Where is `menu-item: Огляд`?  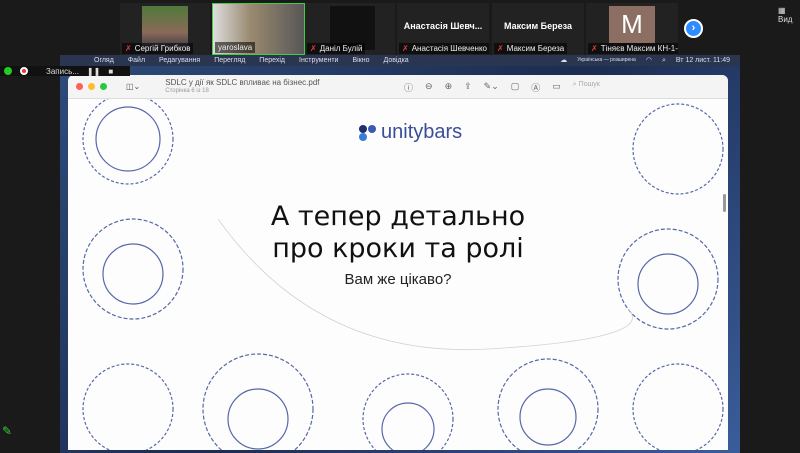
menu-item: Огляд is located at coordinates (104, 60).